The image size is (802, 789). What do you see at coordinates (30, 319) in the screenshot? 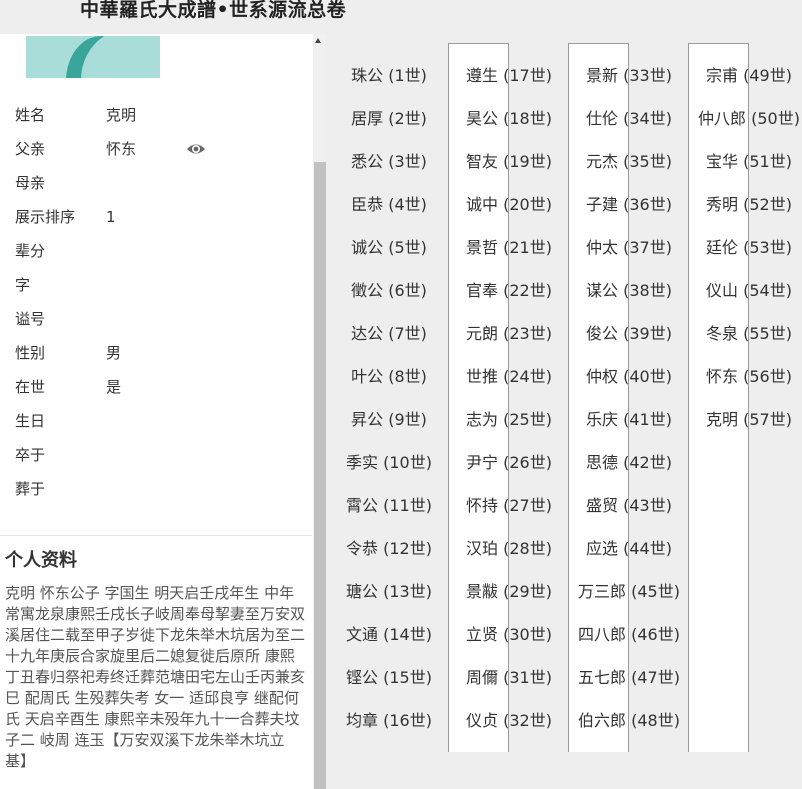
I see `field-label: 谥号` at bounding box center [30, 319].